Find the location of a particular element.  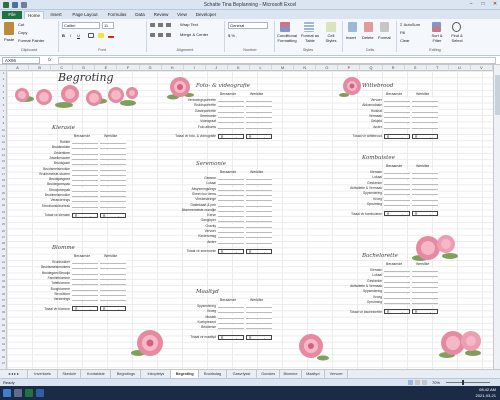

row-header: 29 is located at coordinates (3, 249).